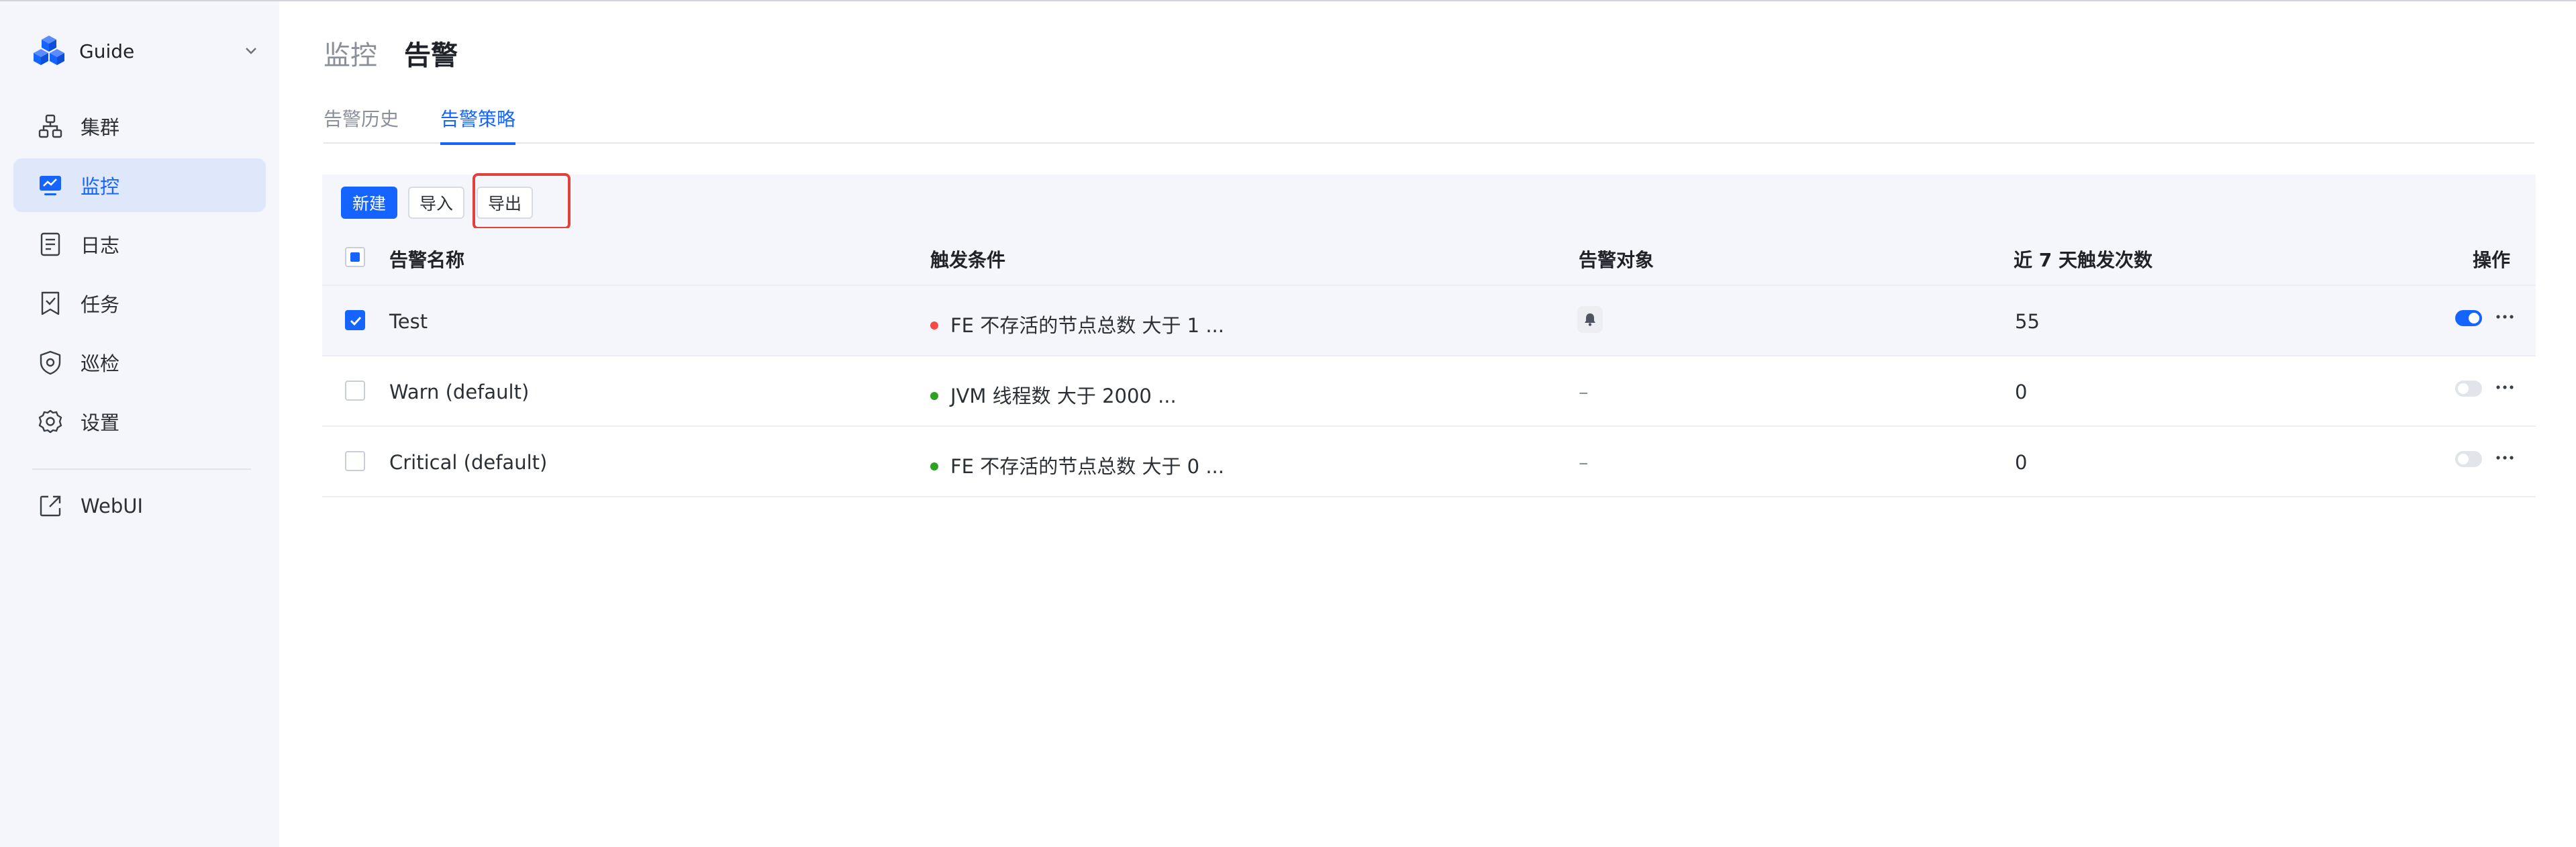 Image resolution: width=2576 pixels, height=847 pixels. I want to click on column-header-actions: 操作, so click(2492, 260).